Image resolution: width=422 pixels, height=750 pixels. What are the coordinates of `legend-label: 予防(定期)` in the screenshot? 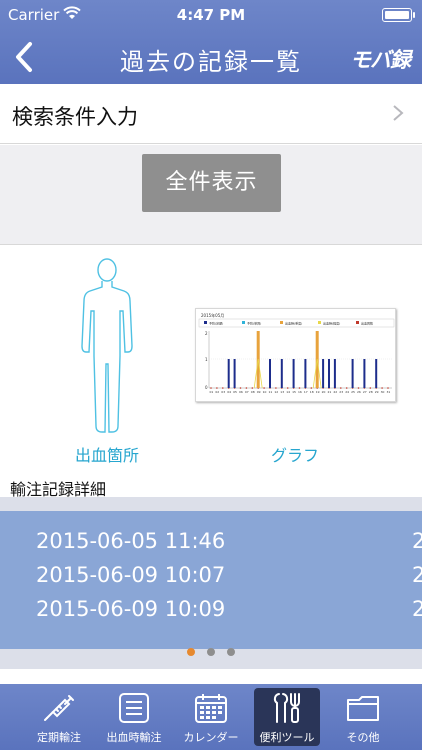 It's located at (216, 323).